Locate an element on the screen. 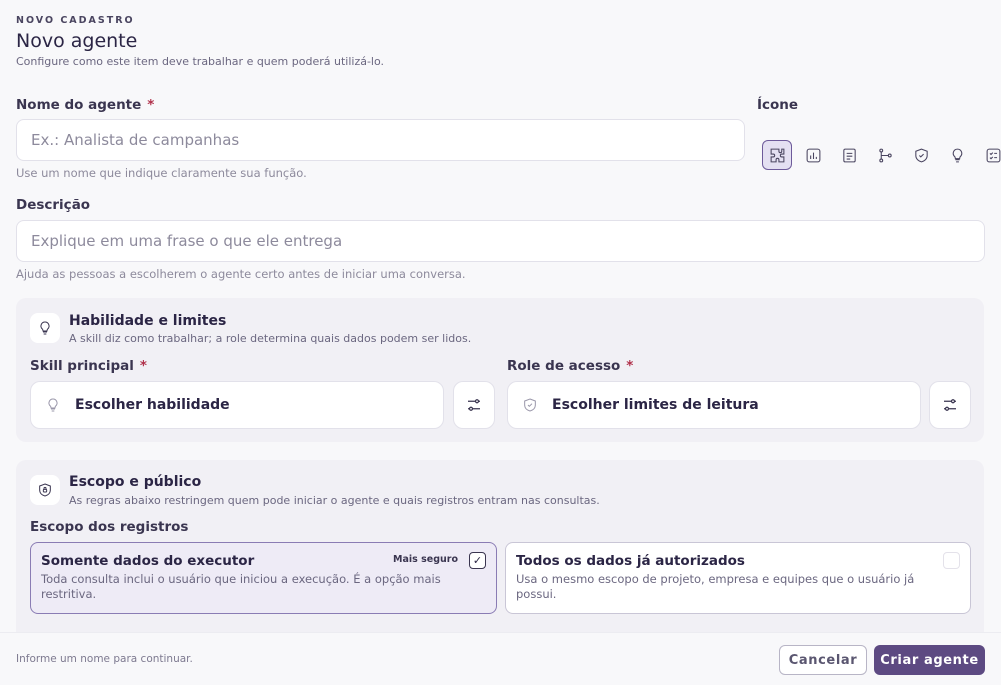 The width and height of the screenshot is (1001, 685). role-select-value: Escolher limites de leitura is located at coordinates (655, 405).